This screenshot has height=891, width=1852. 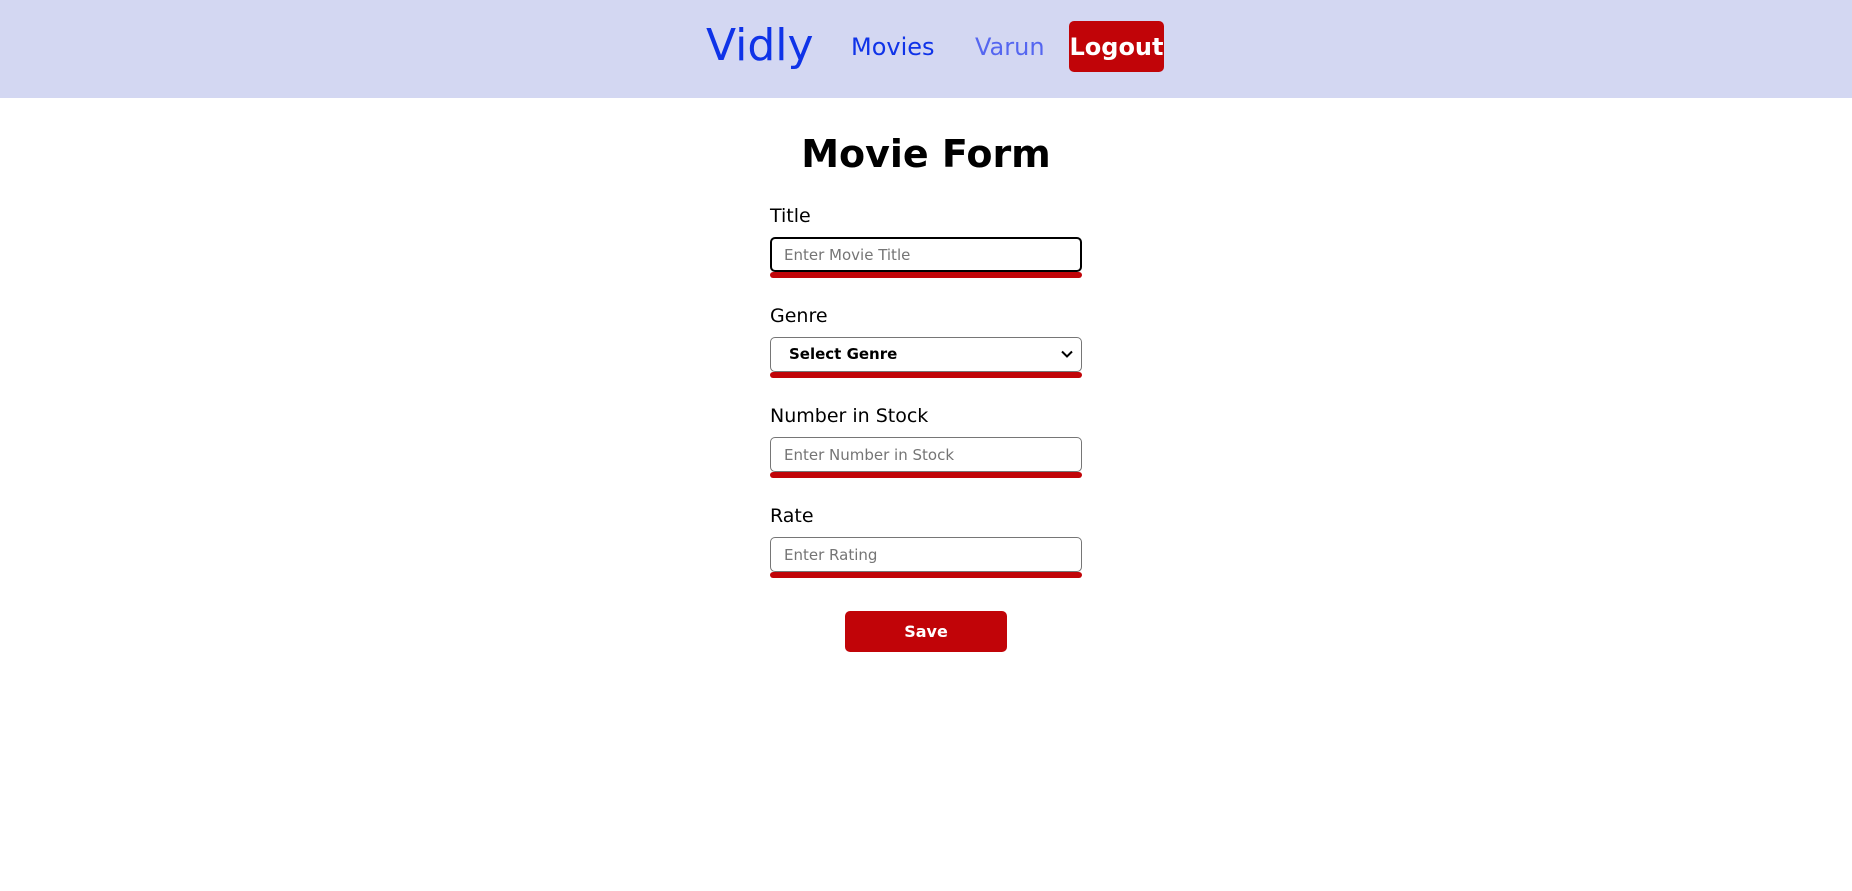 What do you see at coordinates (792, 516) in the screenshot?
I see `rate-label: Rate` at bounding box center [792, 516].